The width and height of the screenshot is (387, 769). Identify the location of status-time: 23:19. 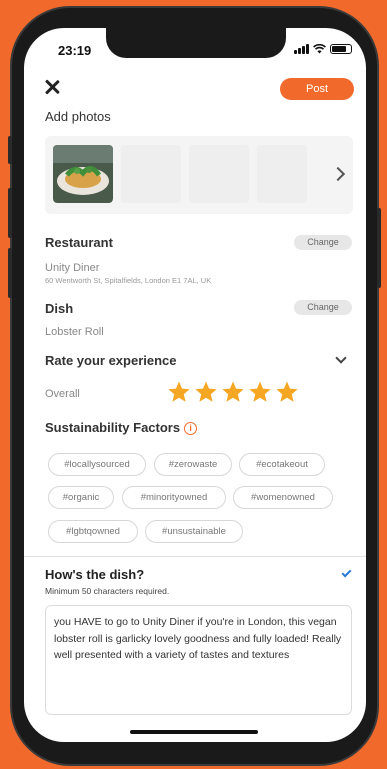
(75, 50).